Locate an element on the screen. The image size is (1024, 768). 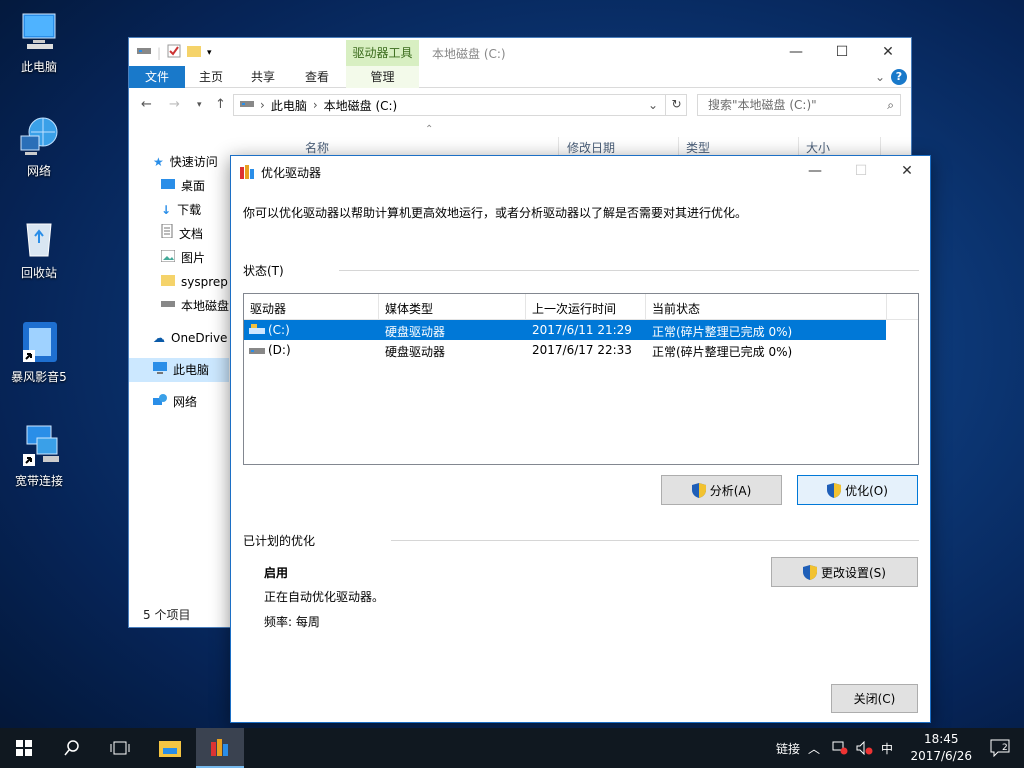
back-arrow-icon: ← is located at coordinates (146, 104).